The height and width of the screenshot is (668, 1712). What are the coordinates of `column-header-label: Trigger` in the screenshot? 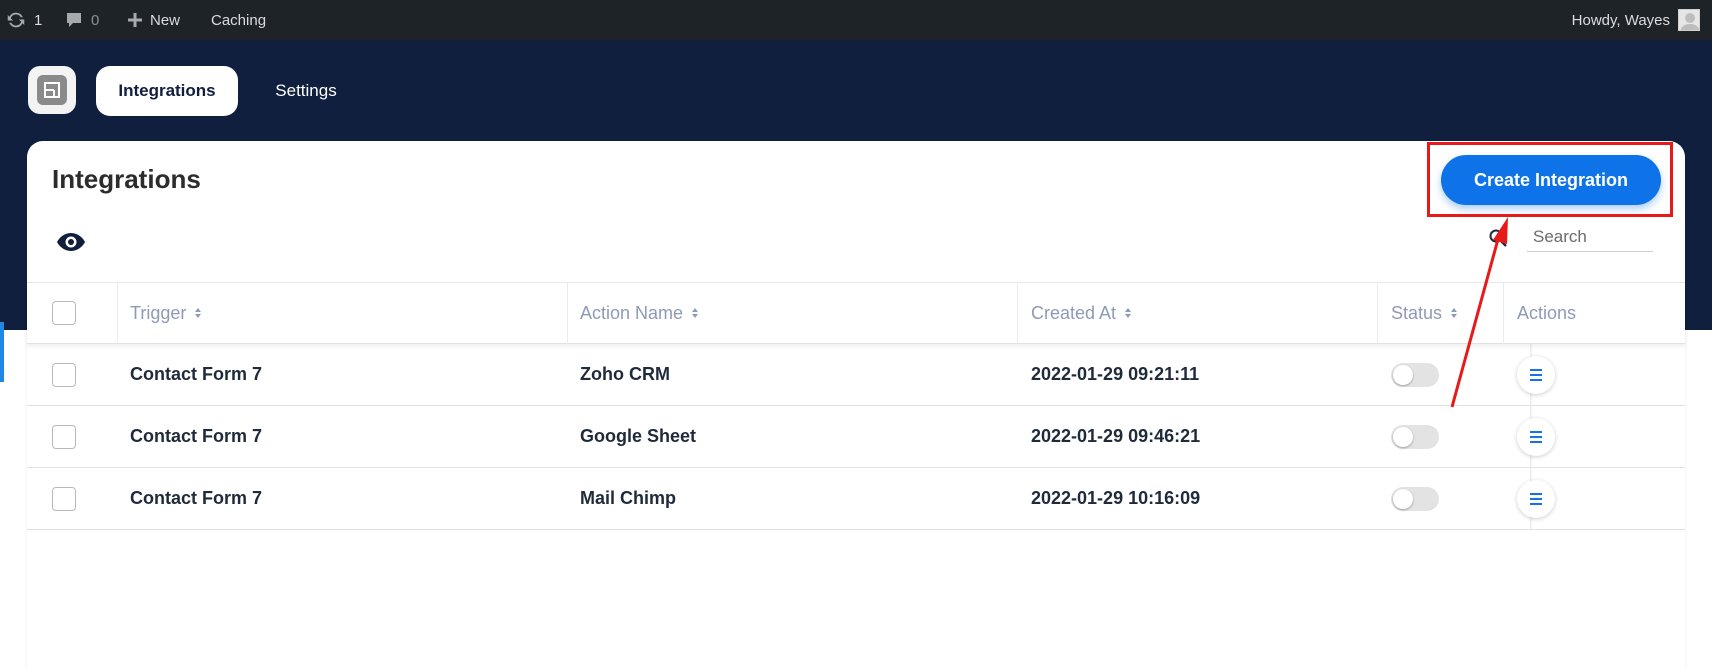 It's located at (158, 312).